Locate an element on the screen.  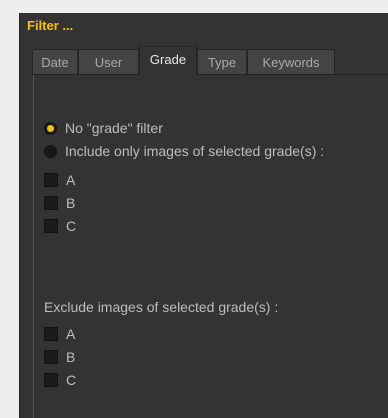
tab-bar: Date User Grade Type Keywords is located at coordinates (210, 60).